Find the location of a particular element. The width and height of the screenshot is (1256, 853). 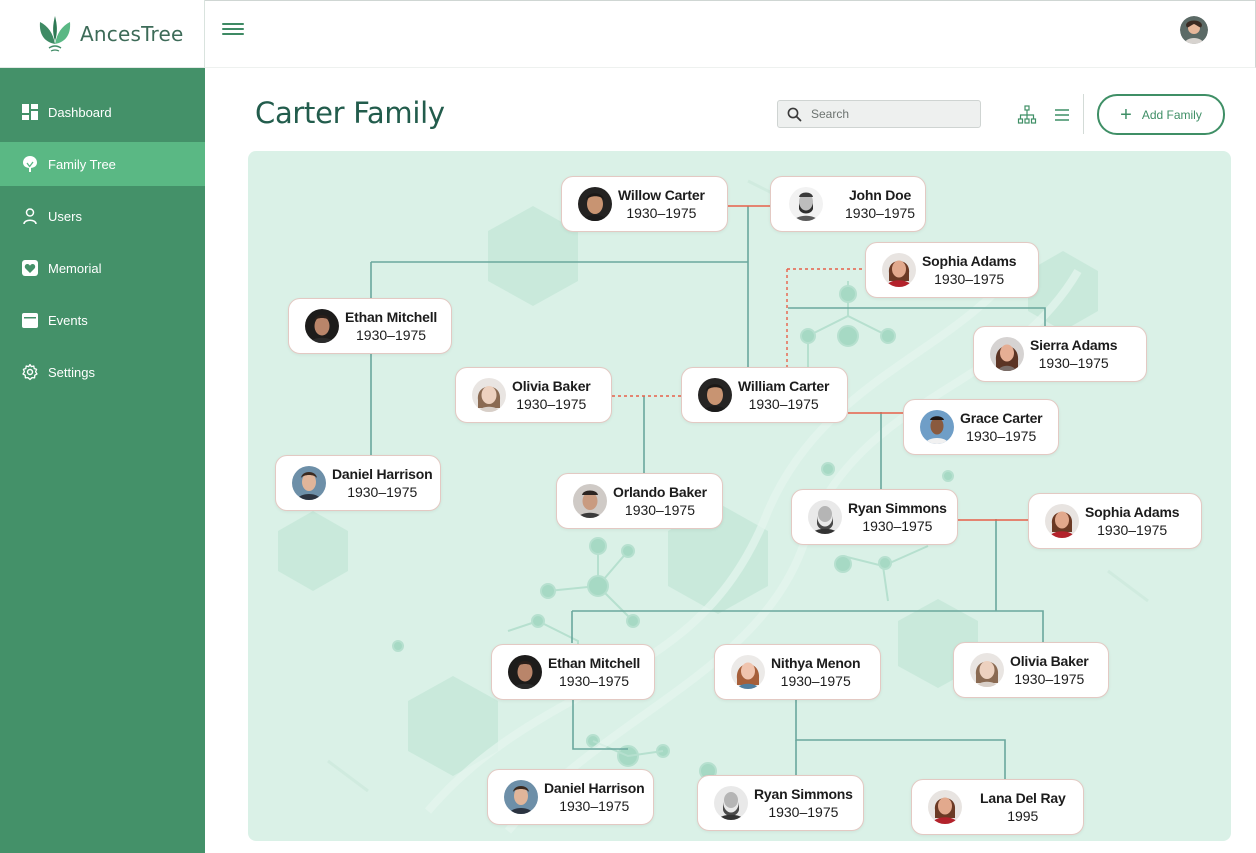

search-box is located at coordinates (879, 114).